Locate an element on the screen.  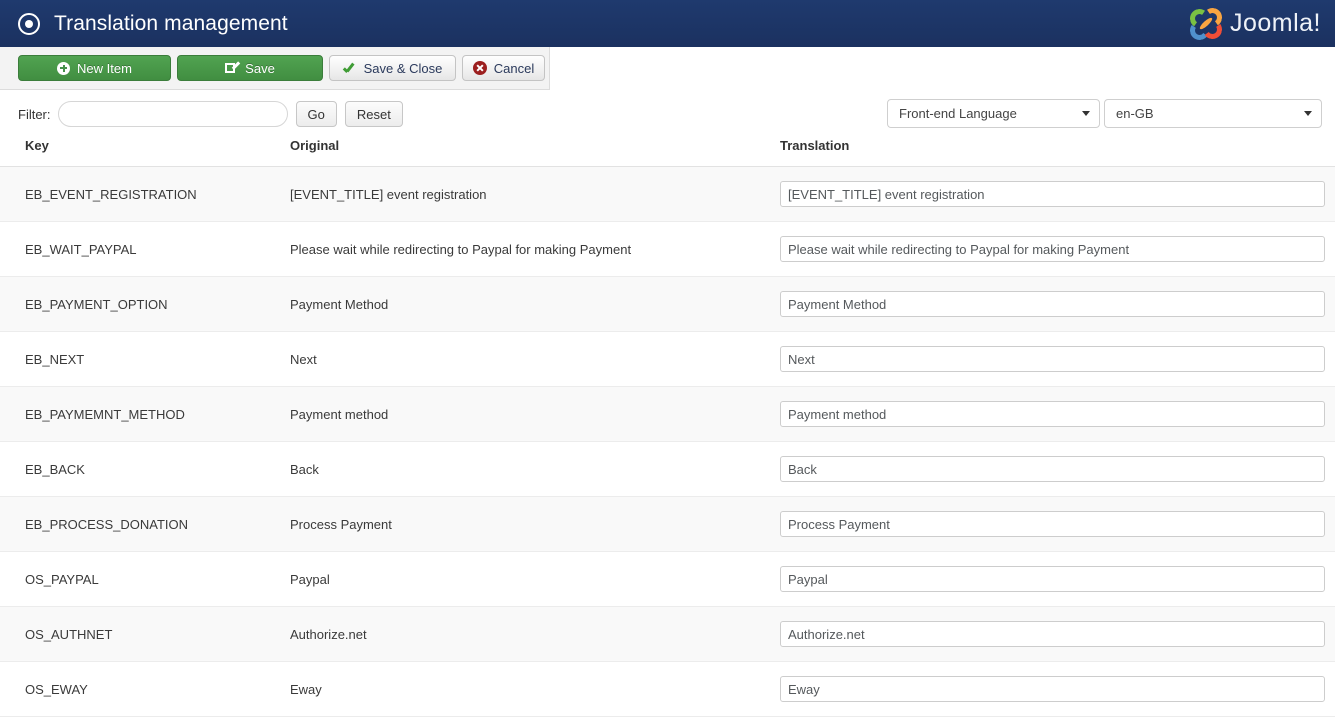
plus-circle-icon is located at coordinates (64, 68).